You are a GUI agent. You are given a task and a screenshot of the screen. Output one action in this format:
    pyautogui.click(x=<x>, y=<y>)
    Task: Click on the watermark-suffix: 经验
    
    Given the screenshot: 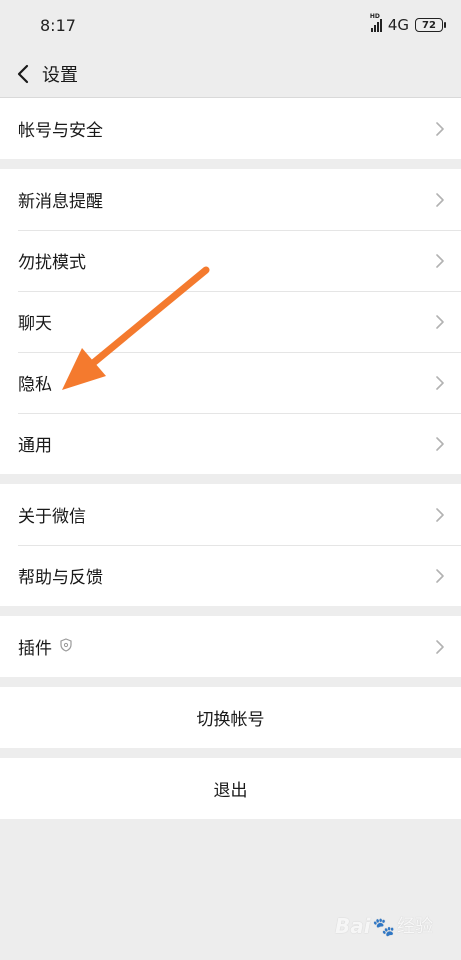 What is the action you would take?
    pyautogui.click(x=415, y=926)
    